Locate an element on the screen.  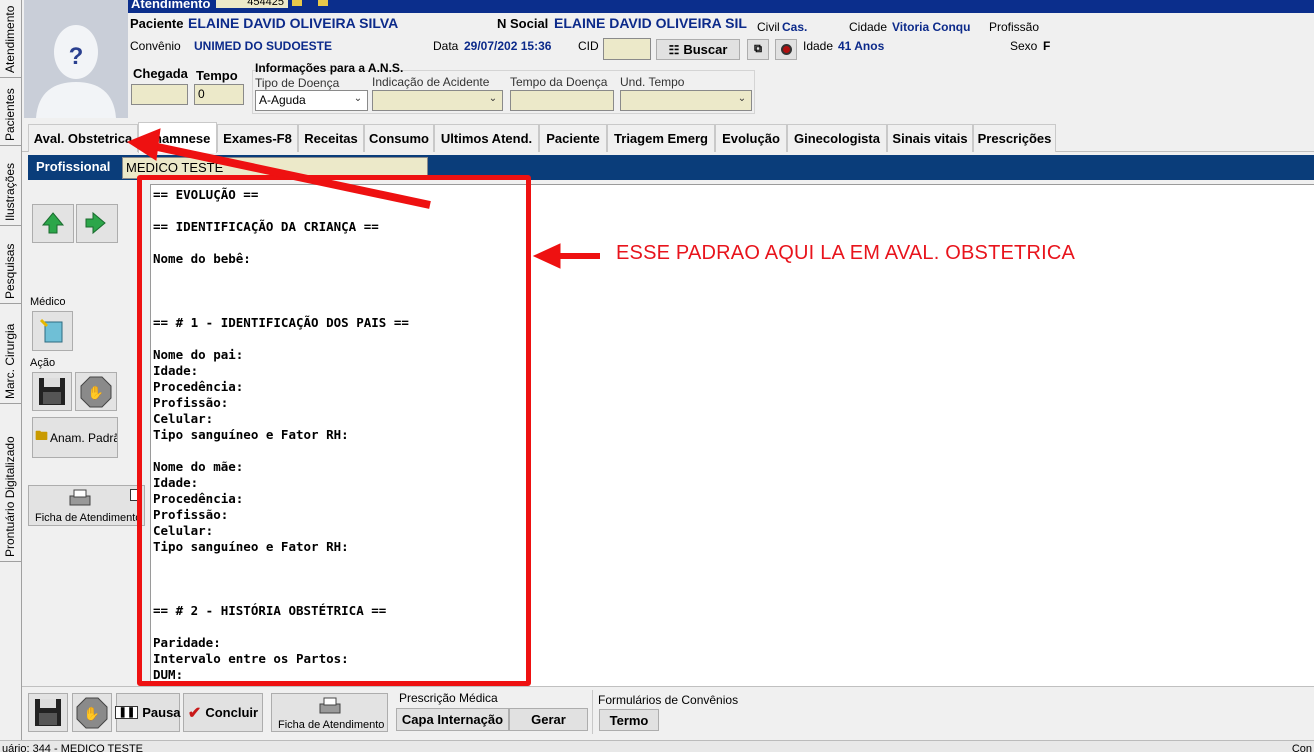
concluir-button: ✔ Concluir is located at coordinates (223, 712).